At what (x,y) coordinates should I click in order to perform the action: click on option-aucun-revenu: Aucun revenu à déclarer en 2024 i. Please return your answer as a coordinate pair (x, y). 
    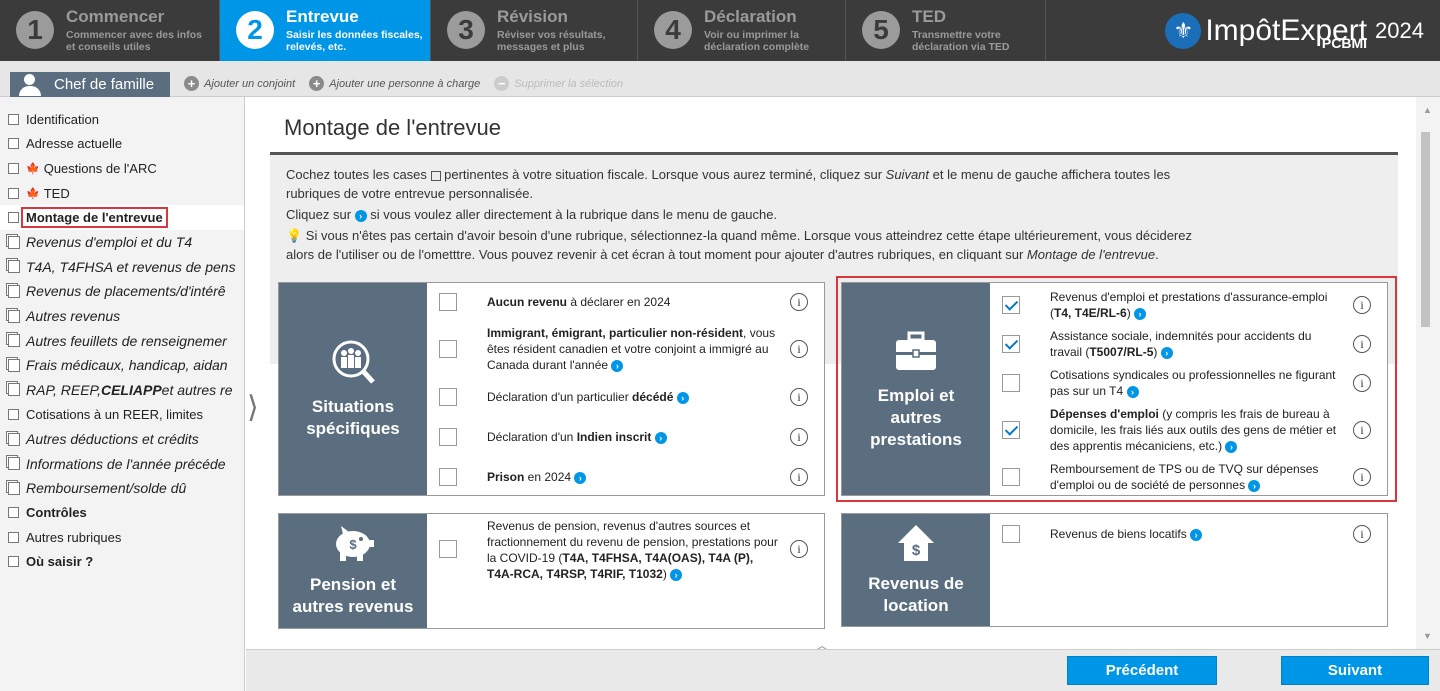
    Looking at the image, I should click on (625, 302).